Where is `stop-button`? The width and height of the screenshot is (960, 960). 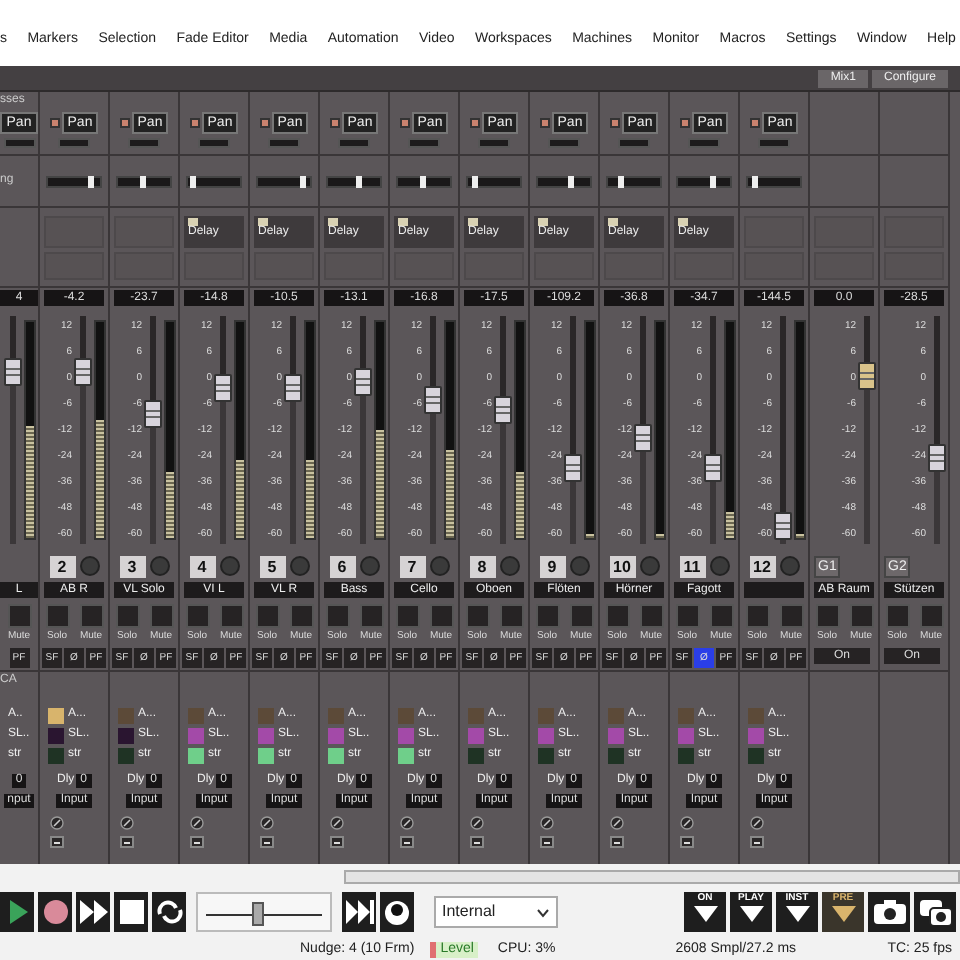
stop-button is located at coordinates (131, 912).